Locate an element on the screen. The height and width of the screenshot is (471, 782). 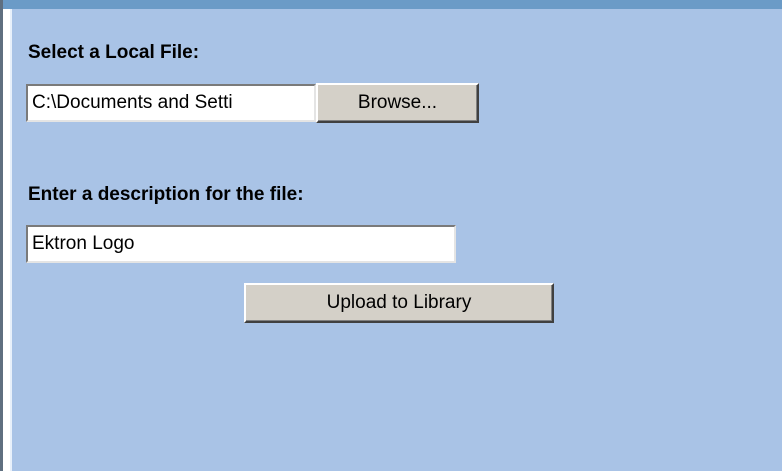
description-label: Enter a description for the file: is located at coordinates (166, 194).